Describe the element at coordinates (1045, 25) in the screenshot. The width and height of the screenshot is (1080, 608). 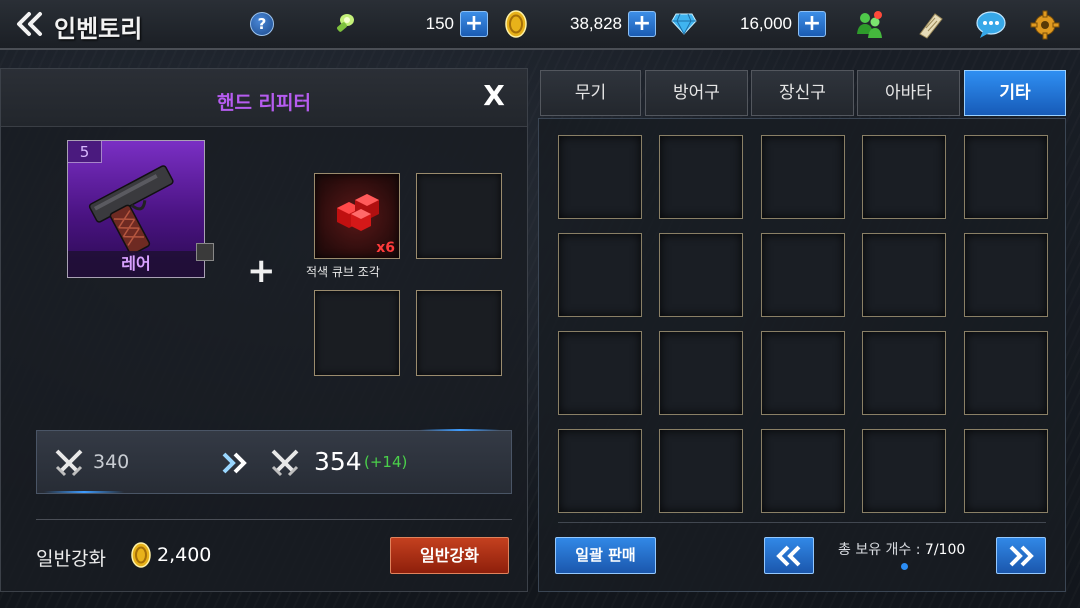
I see `settings-gear-icon` at that location.